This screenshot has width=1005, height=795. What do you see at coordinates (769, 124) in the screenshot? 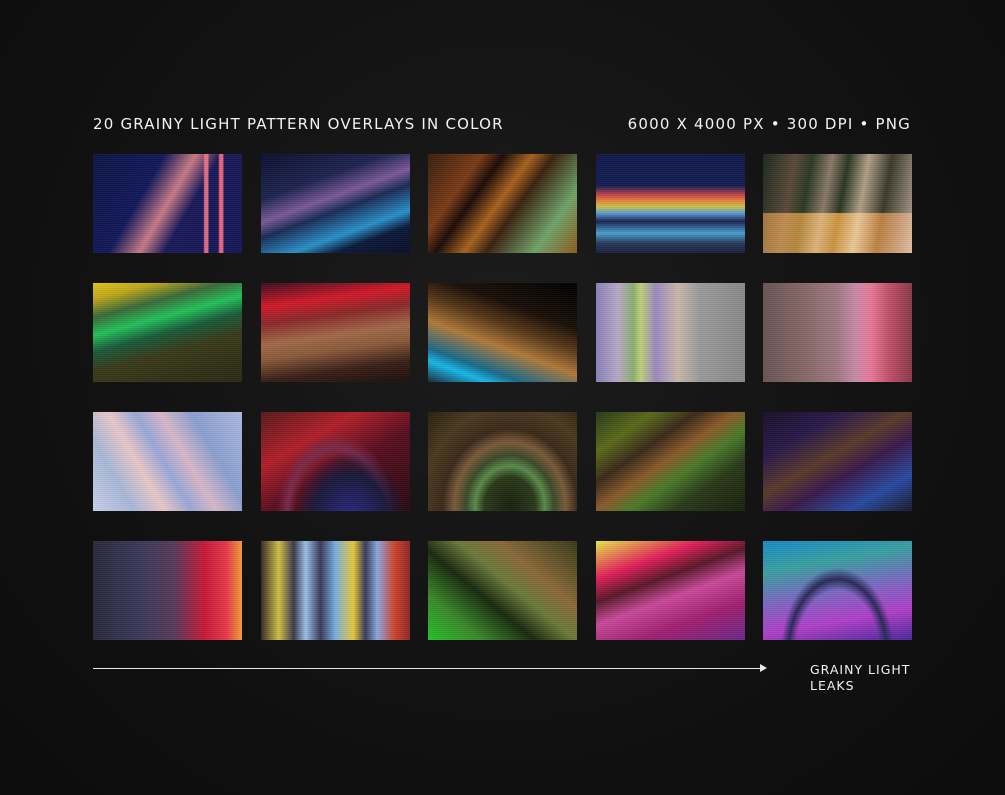
I see `specs-text: 6000 X 4000 PX • 300 DPI • PNG` at bounding box center [769, 124].